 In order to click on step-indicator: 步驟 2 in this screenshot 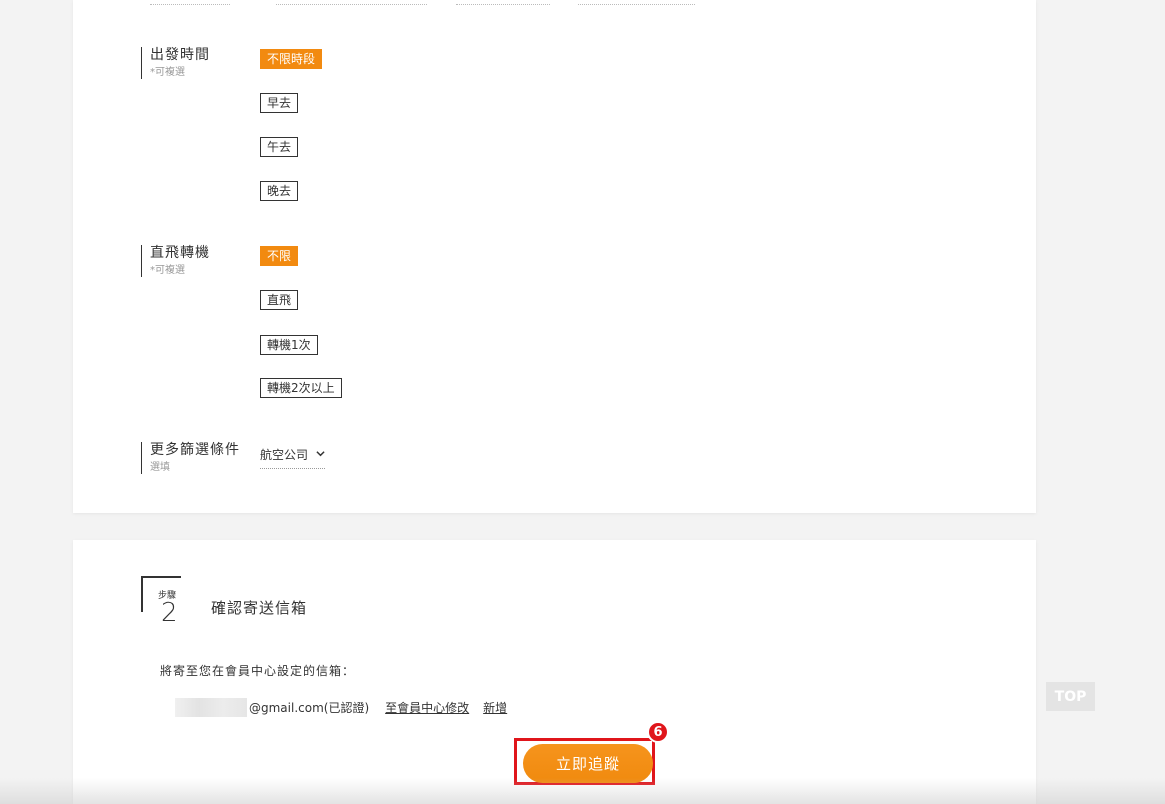, I will do `click(161, 602)`.